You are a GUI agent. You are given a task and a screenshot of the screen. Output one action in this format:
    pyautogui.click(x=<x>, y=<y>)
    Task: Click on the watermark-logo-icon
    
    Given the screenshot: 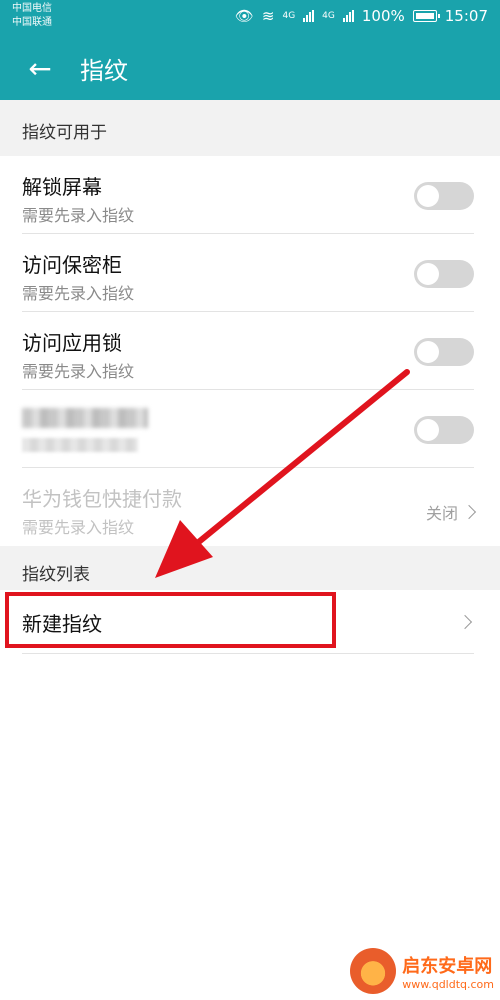 What is the action you would take?
    pyautogui.click(x=373, y=971)
    